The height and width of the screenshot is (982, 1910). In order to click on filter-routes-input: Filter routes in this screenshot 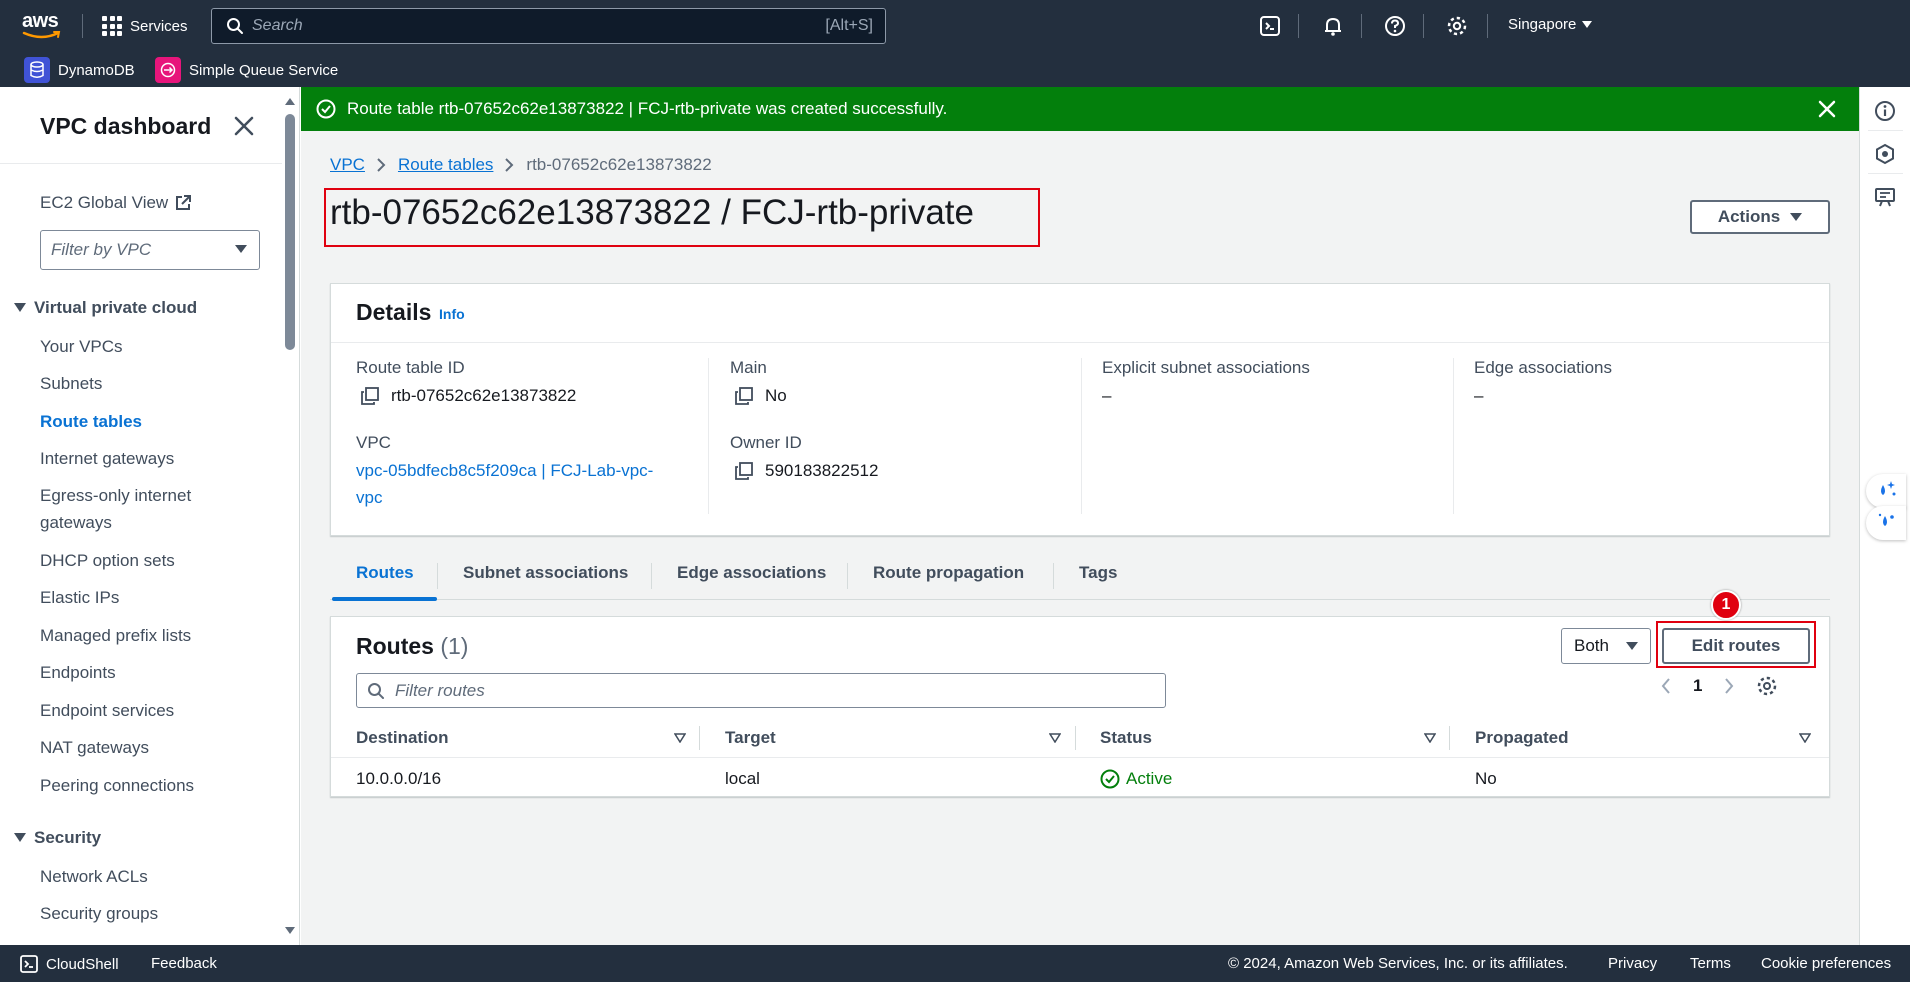, I will do `click(761, 690)`.